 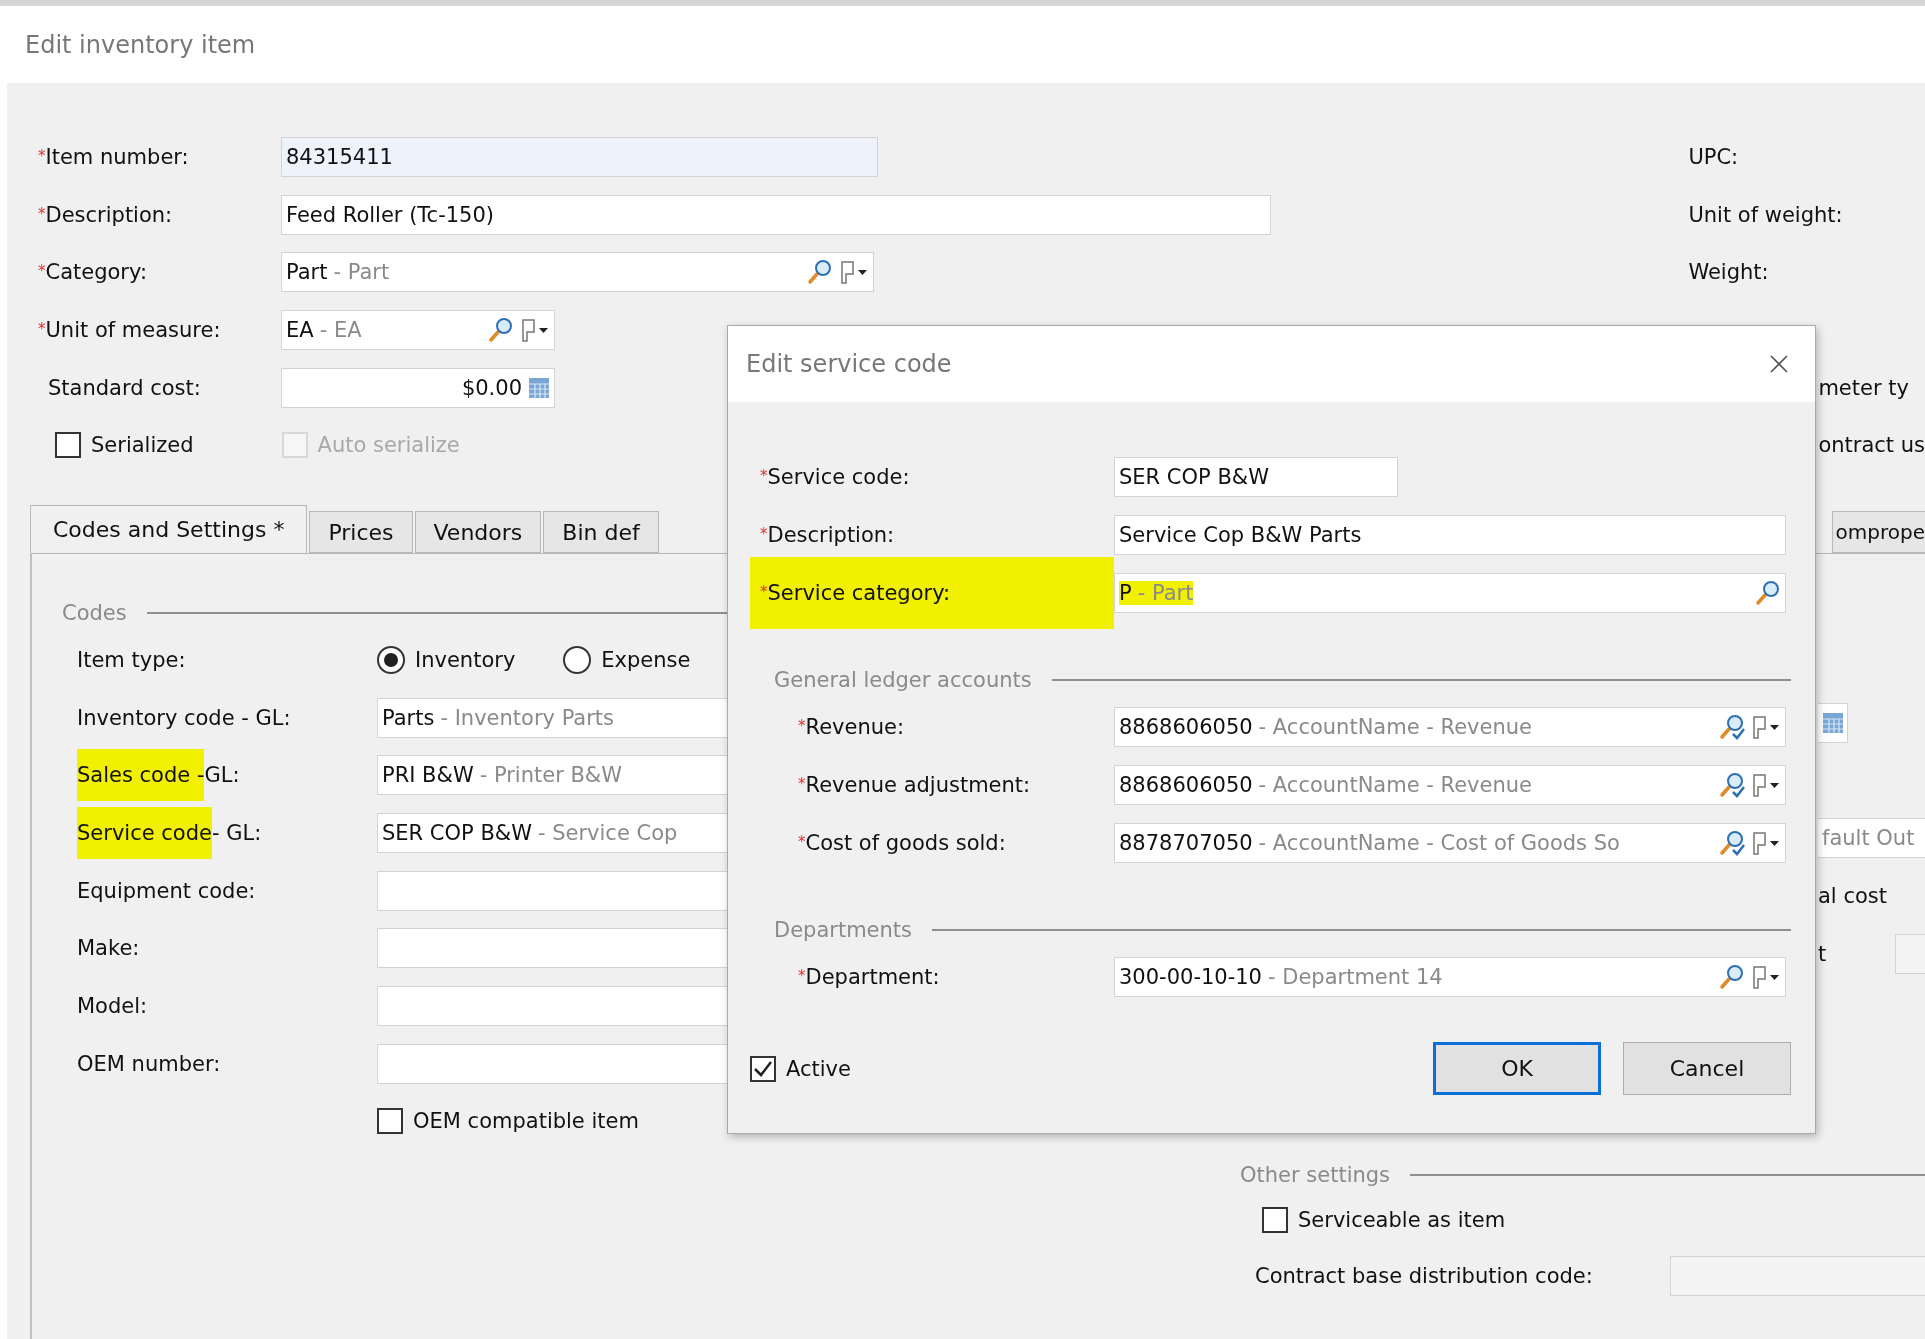 What do you see at coordinates (1728, 272) in the screenshot?
I see `field-label: Weight:` at bounding box center [1728, 272].